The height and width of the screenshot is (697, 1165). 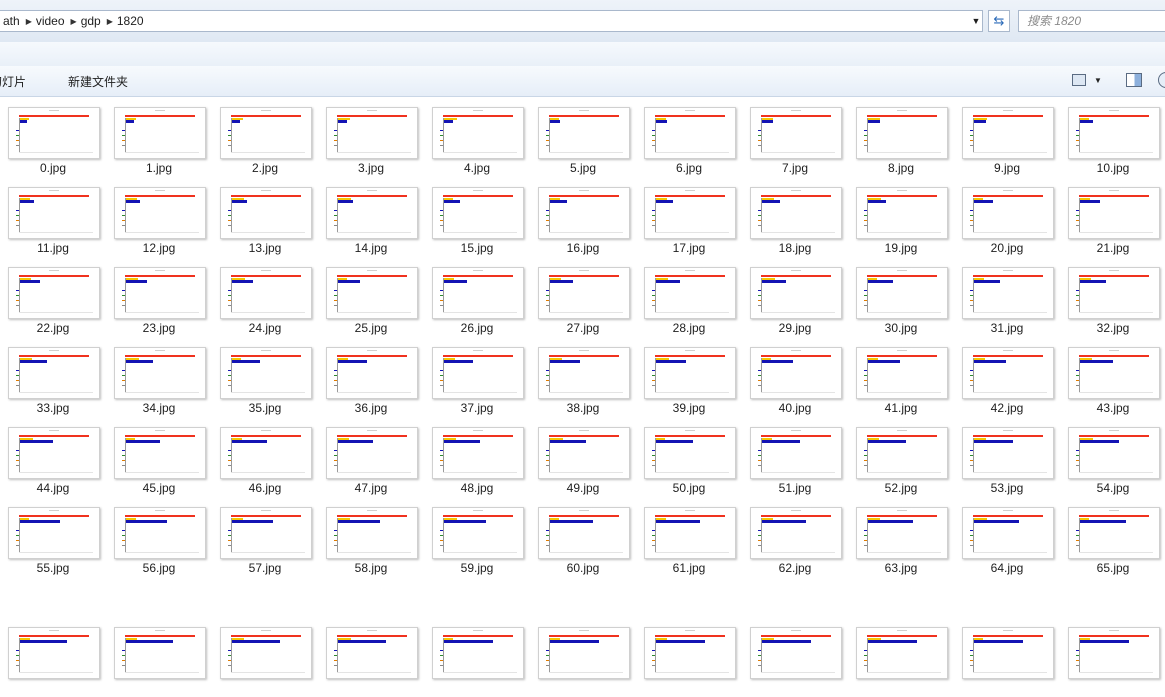 What do you see at coordinates (377, 377) in the screenshot?
I see `file-item: 36.jpg` at bounding box center [377, 377].